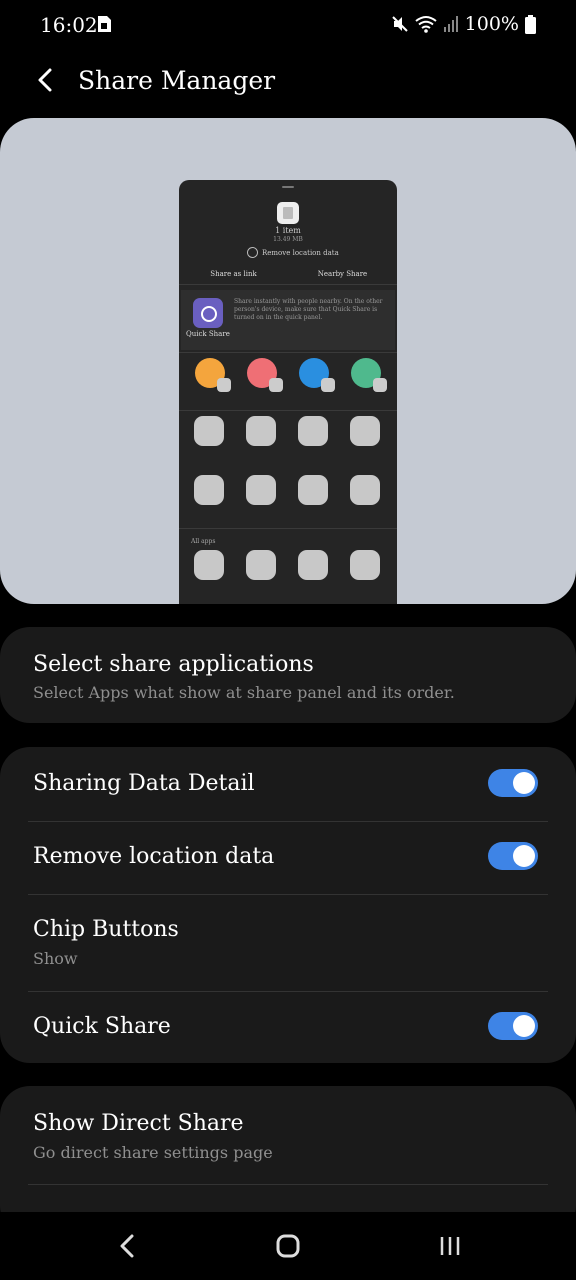  Describe the element at coordinates (102, 1026) in the screenshot. I see `quick-share-title: Quick Share` at that location.